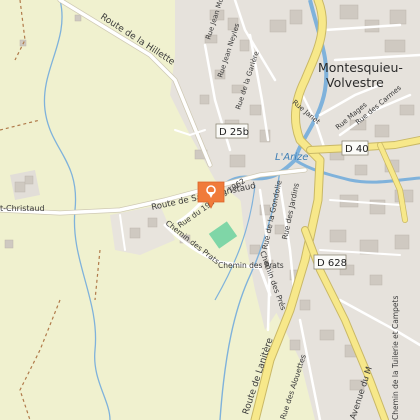  What do you see at coordinates (360, 67) in the screenshot?
I see `town-label-line1: Montesquieu-` at bounding box center [360, 67].